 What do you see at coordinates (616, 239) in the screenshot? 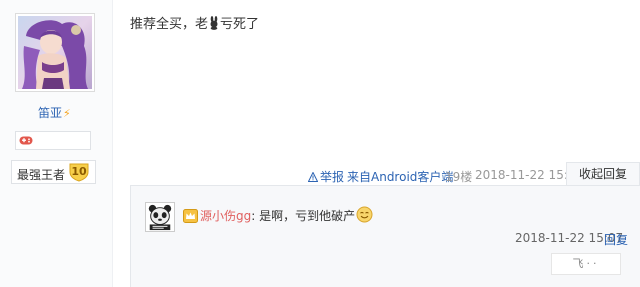
I see `reply-button: 回复` at bounding box center [616, 239].